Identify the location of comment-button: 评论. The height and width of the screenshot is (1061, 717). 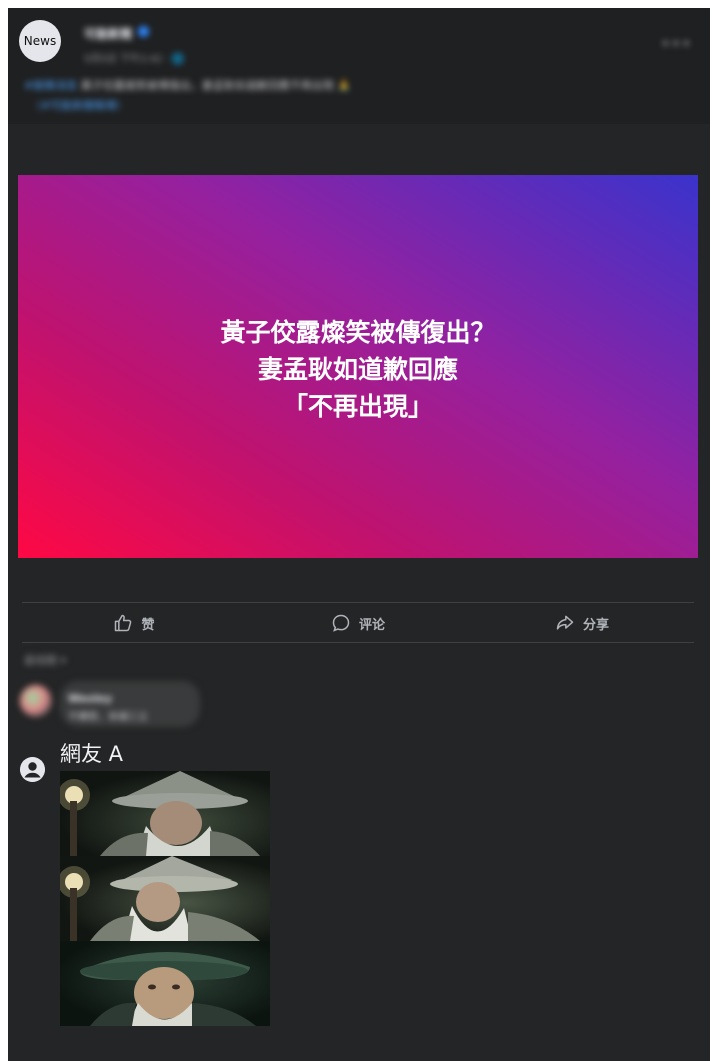
(358, 623).